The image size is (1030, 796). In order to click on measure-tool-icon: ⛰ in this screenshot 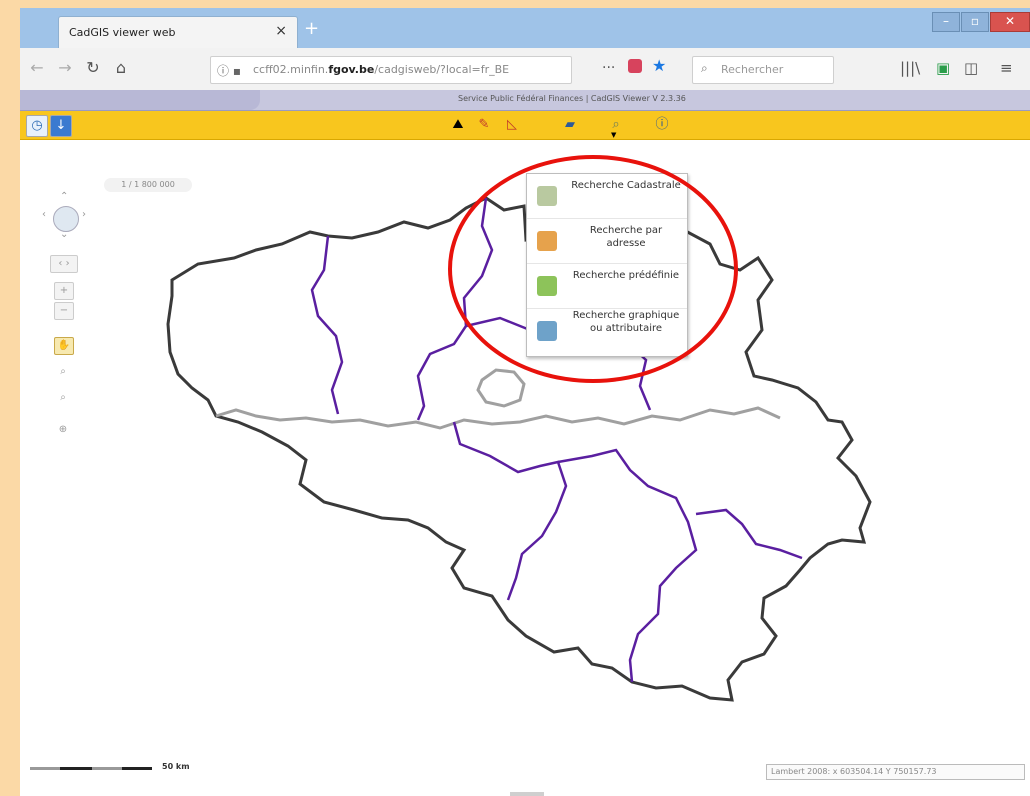, I will do `click(458, 125)`.